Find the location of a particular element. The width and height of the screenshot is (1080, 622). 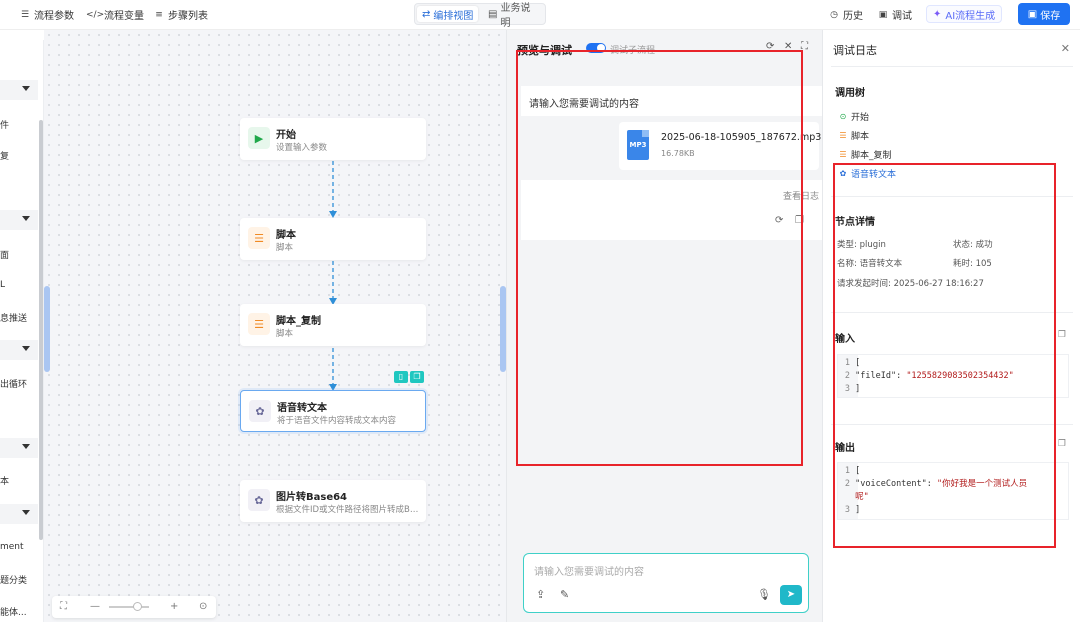

component-item: 面 is located at coordinates (4, 254).